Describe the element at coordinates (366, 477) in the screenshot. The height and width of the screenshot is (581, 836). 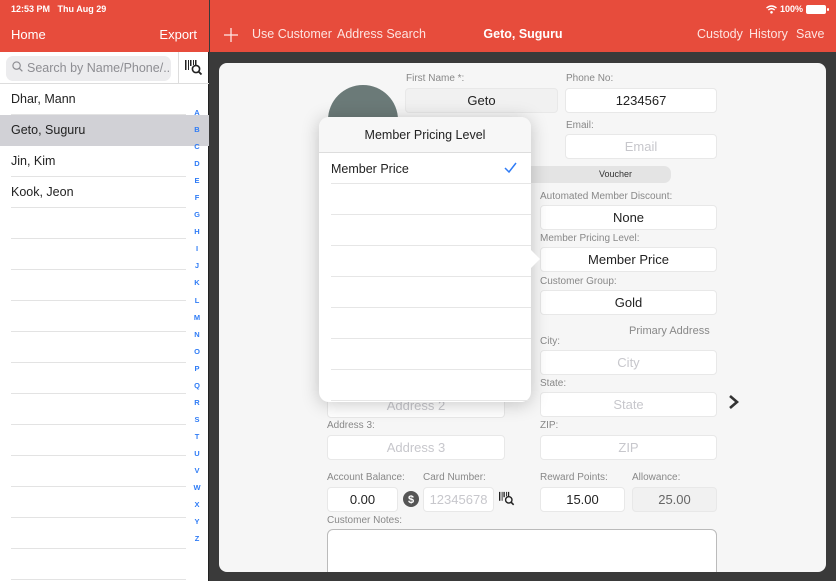
I see `account-balance-label: Account Balance:` at that location.